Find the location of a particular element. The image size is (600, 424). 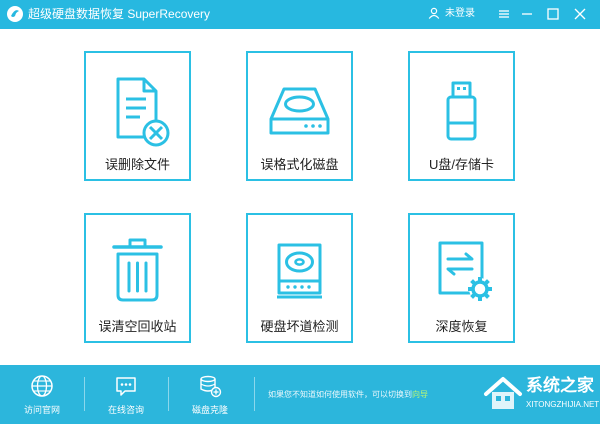

tile-usb-card: U盘/存储卡 is located at coordinates (461, 116).